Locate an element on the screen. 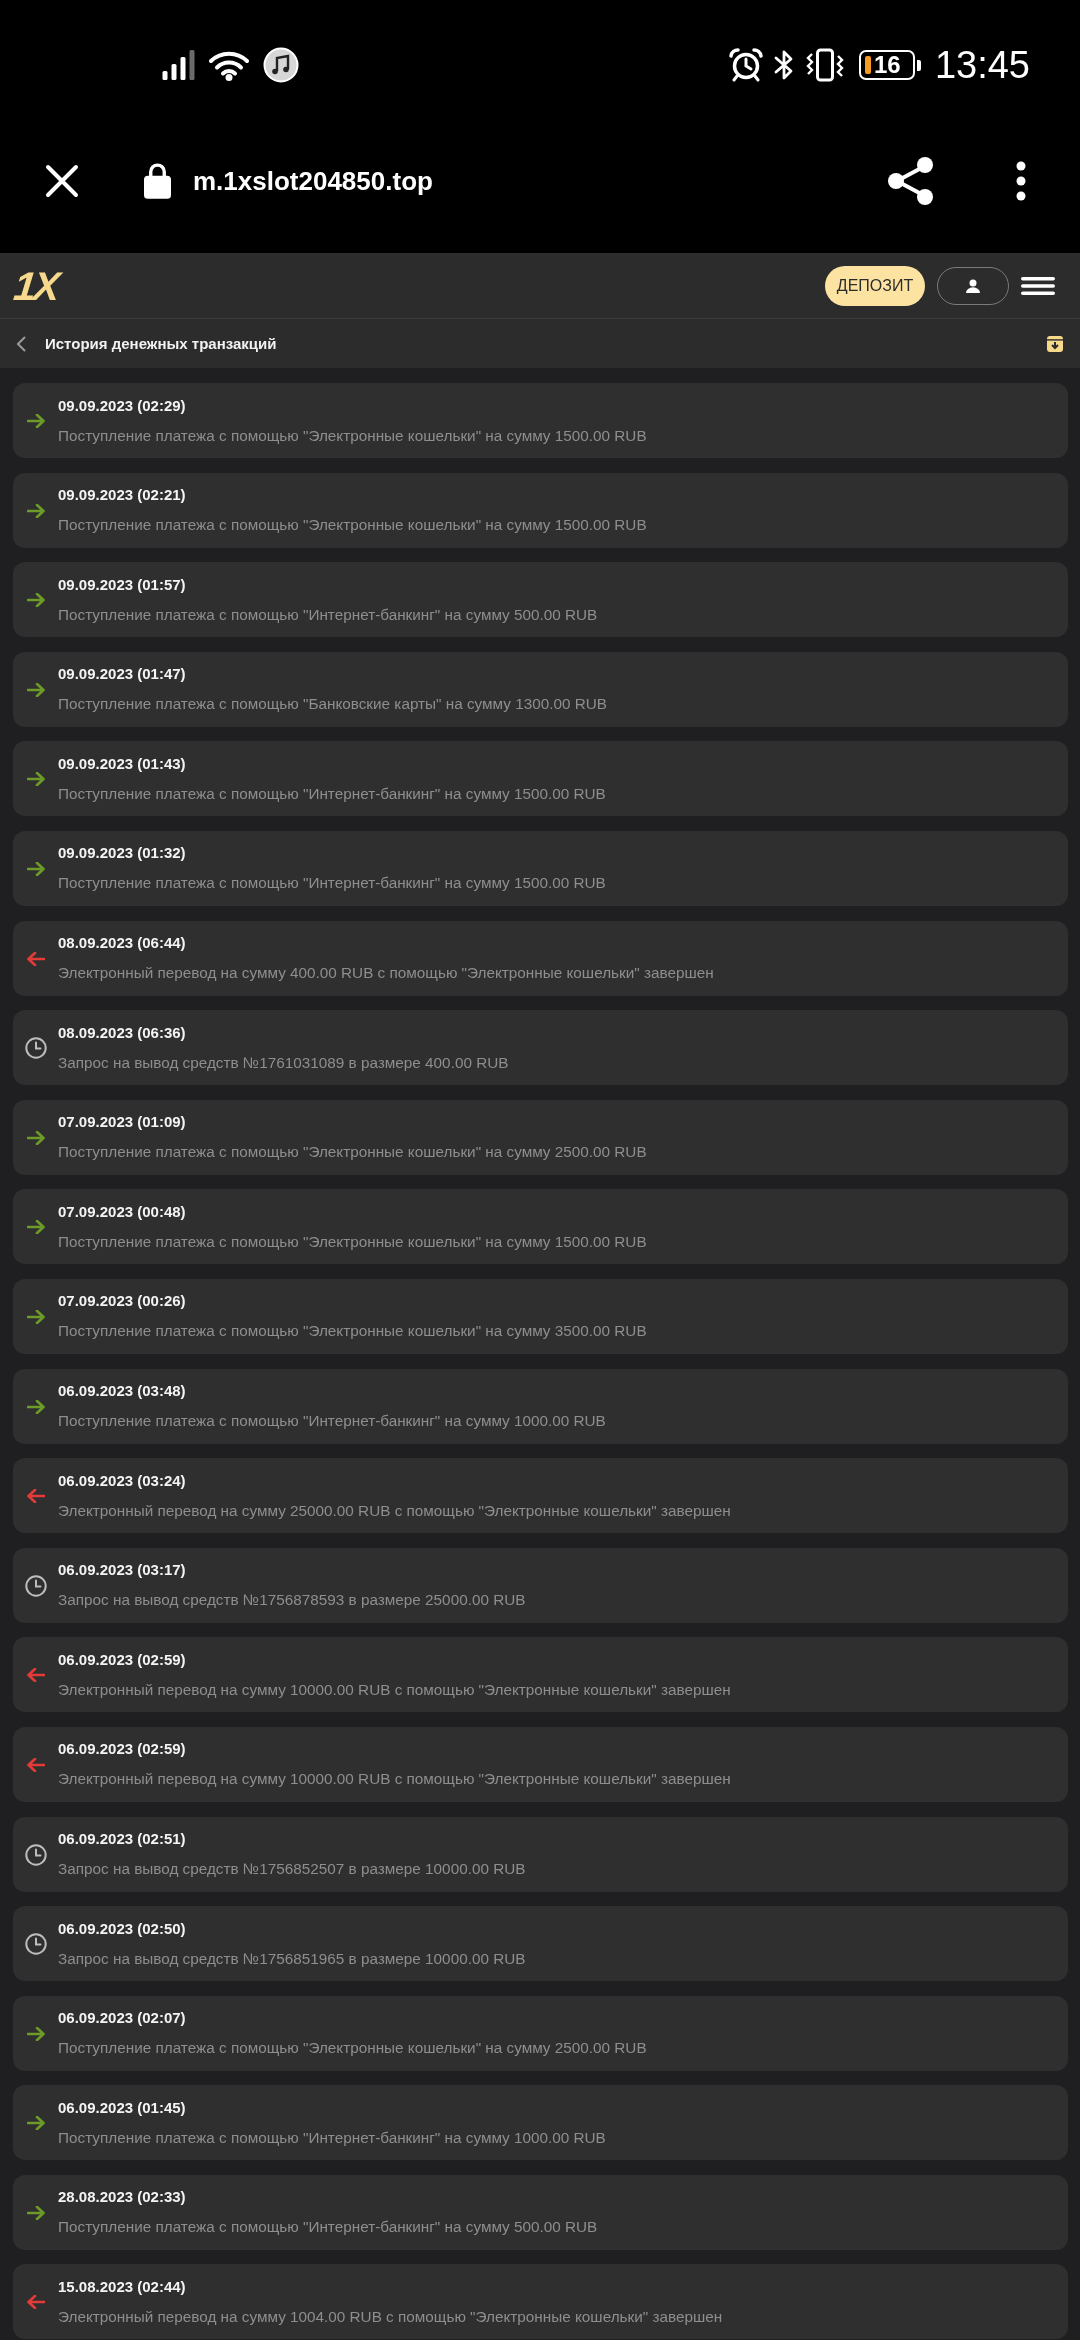 The image size is (1080, 2340). vibrate-icon is located at coordinates (824, 65).